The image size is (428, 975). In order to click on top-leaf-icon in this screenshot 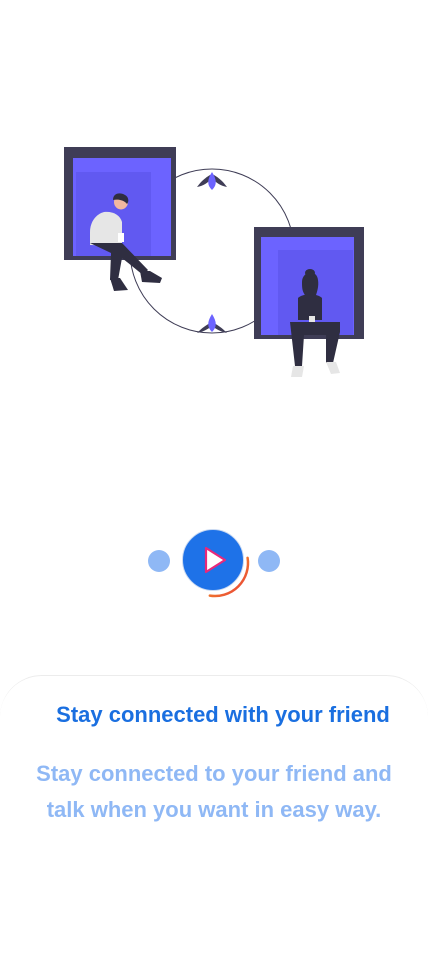, I will do `click(212, 181)`.